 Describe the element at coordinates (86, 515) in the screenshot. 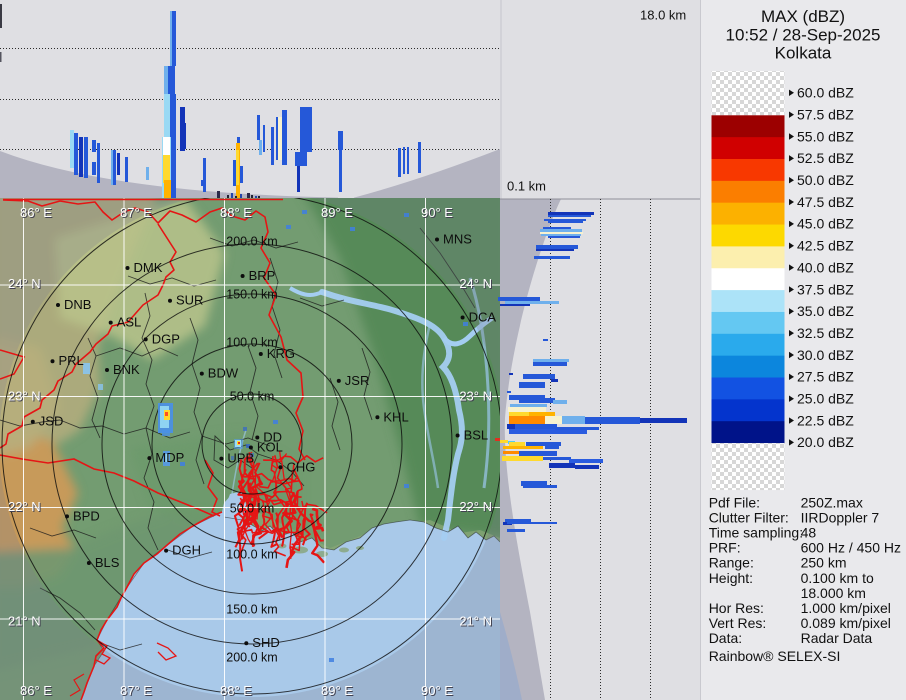

I see `svg-text: BPD` at that location.